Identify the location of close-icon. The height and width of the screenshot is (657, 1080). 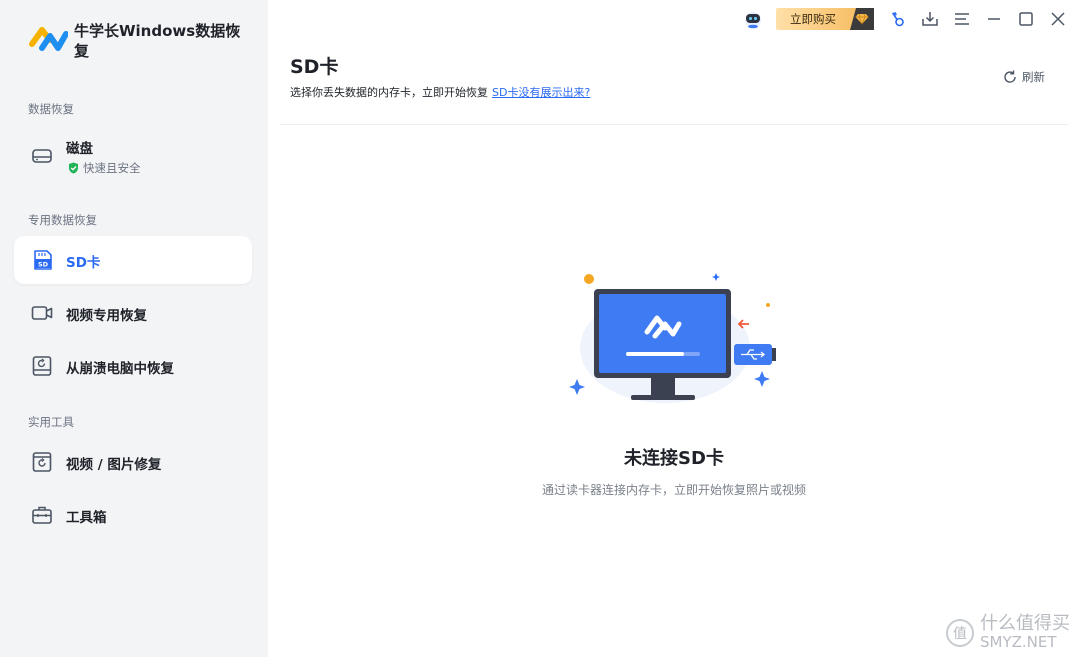
(1058, 19).